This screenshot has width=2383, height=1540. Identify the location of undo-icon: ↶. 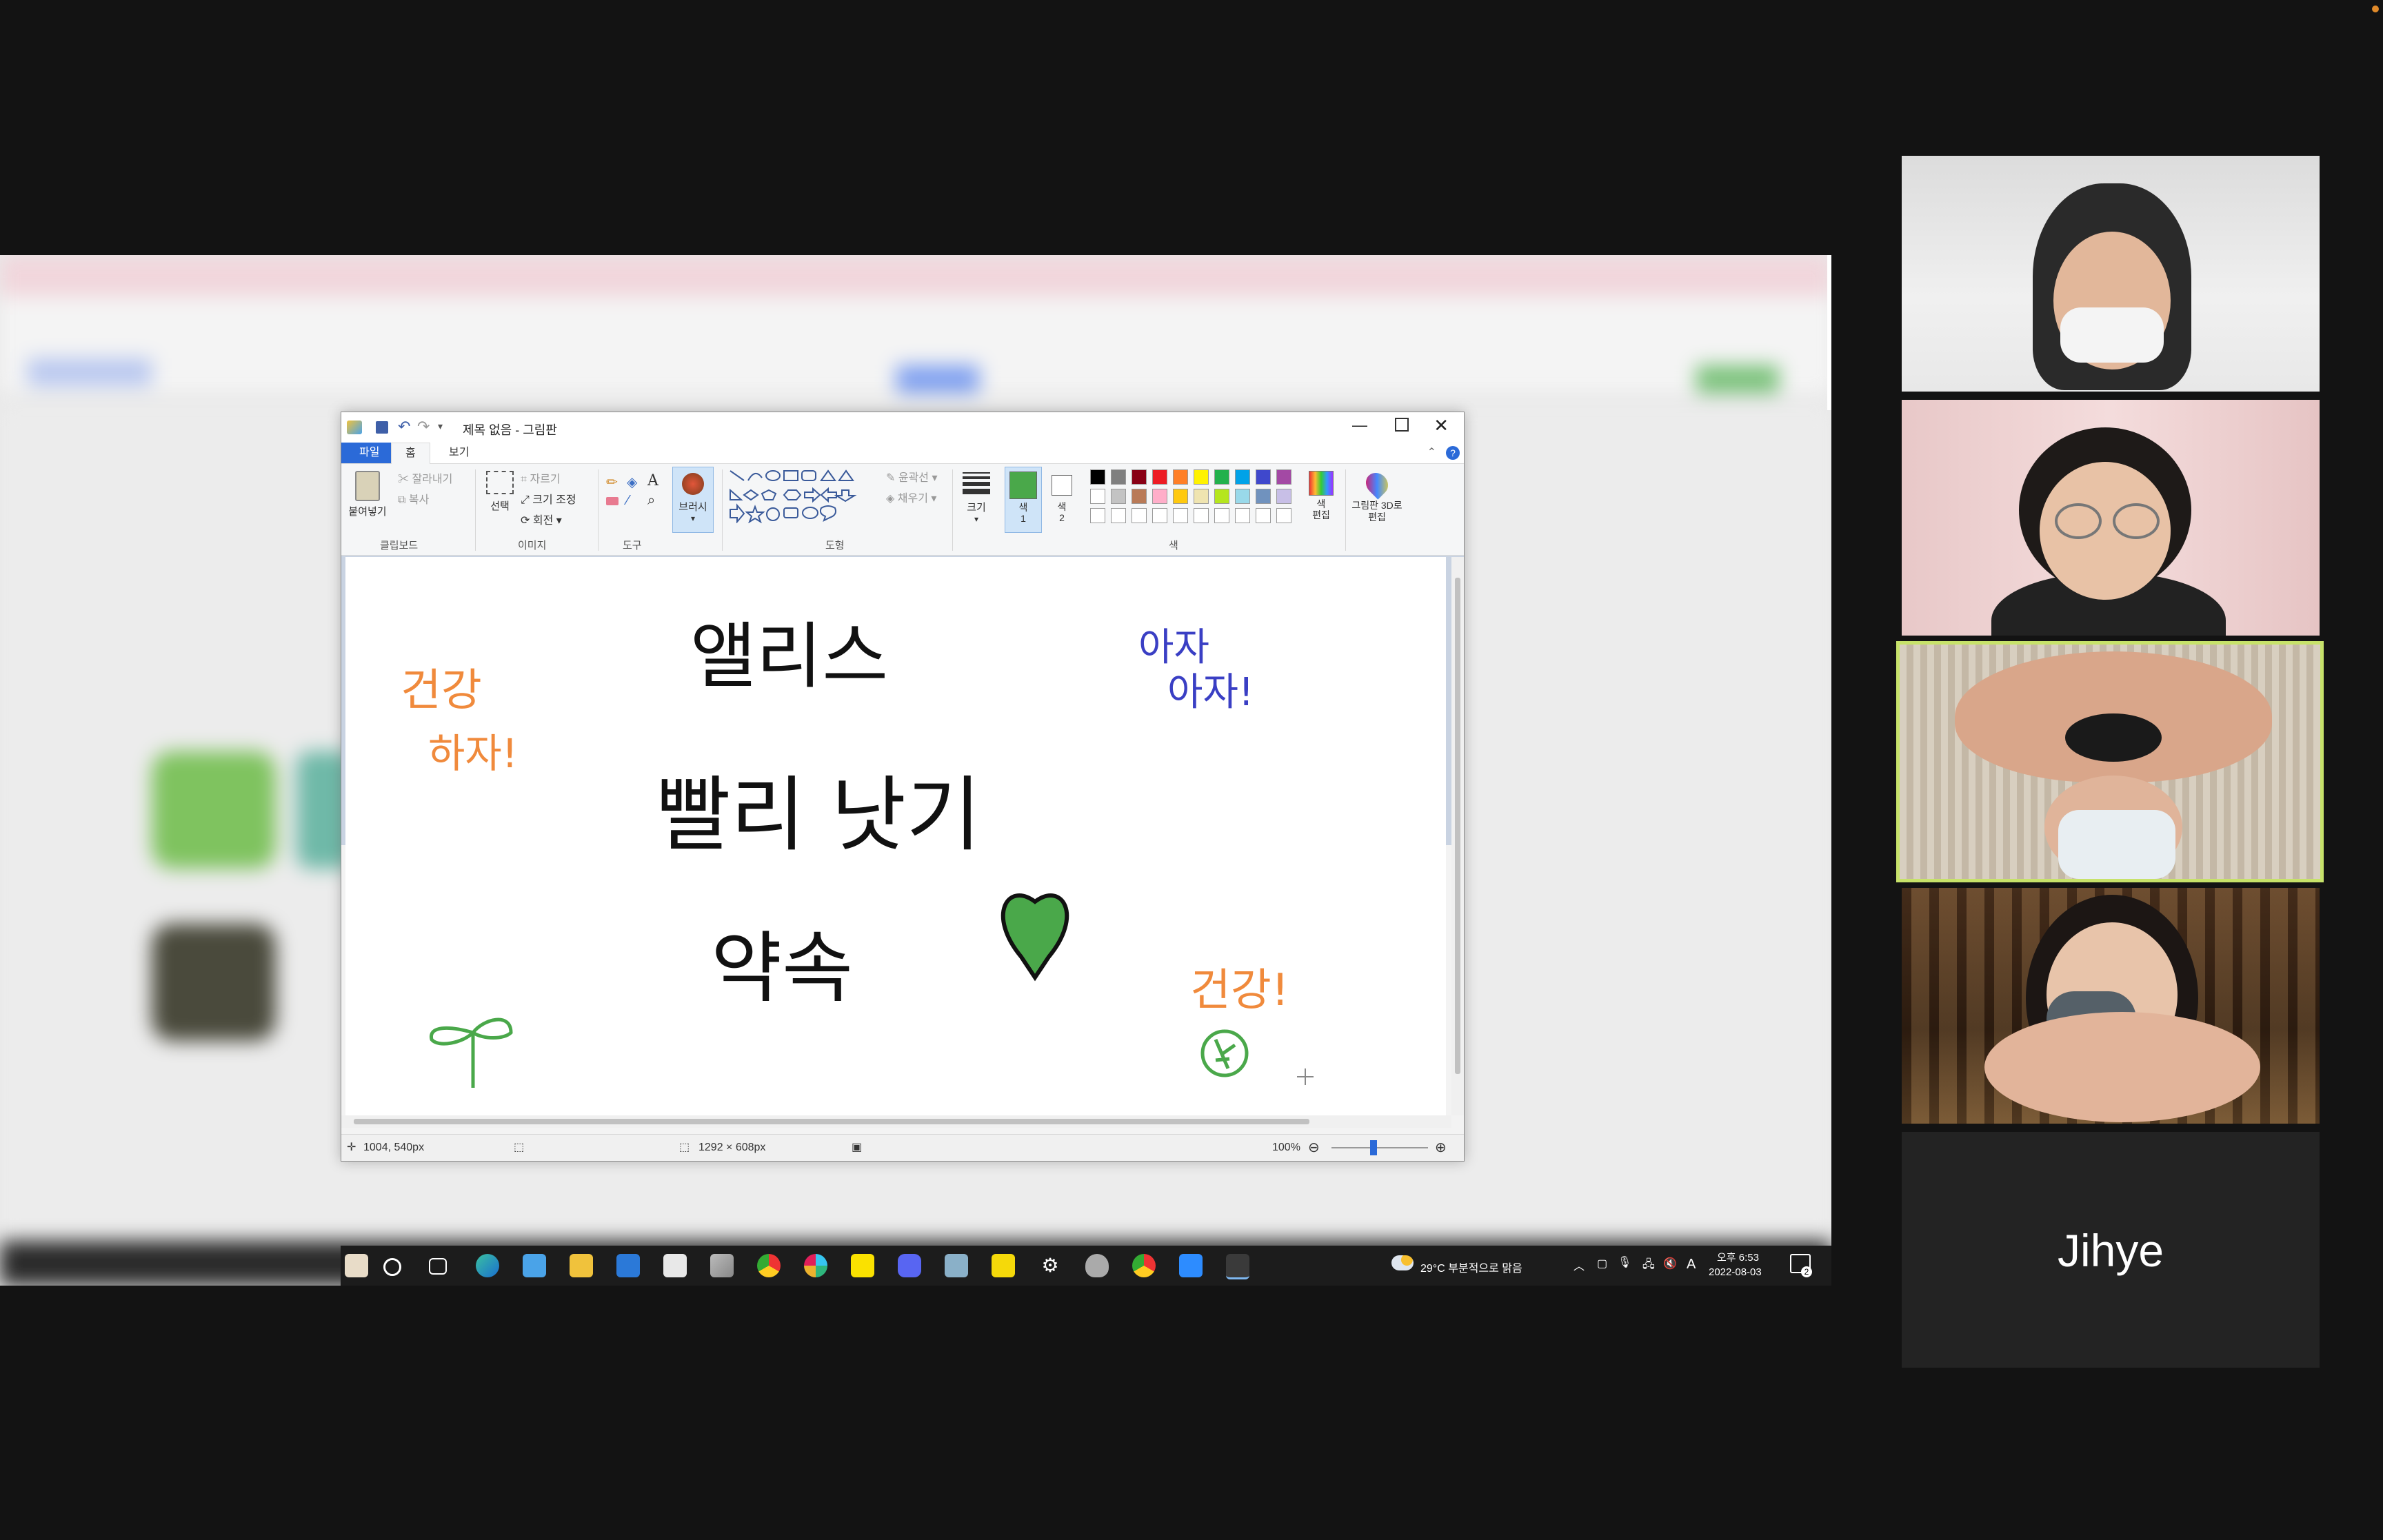
(404, 427).